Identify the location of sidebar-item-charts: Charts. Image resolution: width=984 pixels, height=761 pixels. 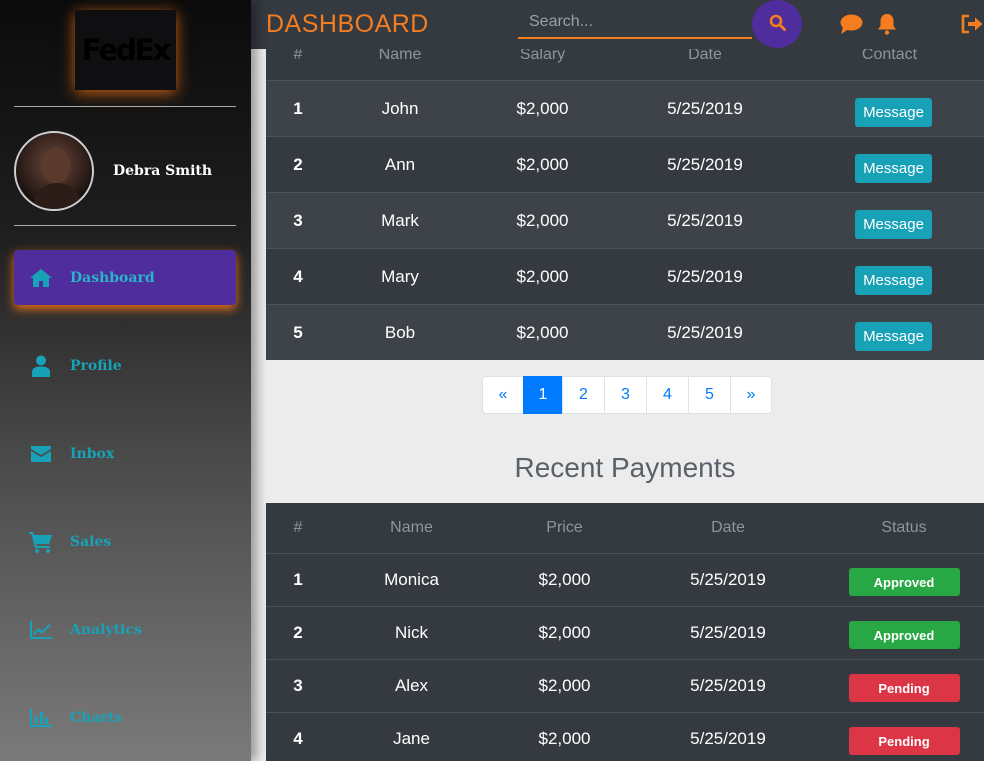
(125, 717).